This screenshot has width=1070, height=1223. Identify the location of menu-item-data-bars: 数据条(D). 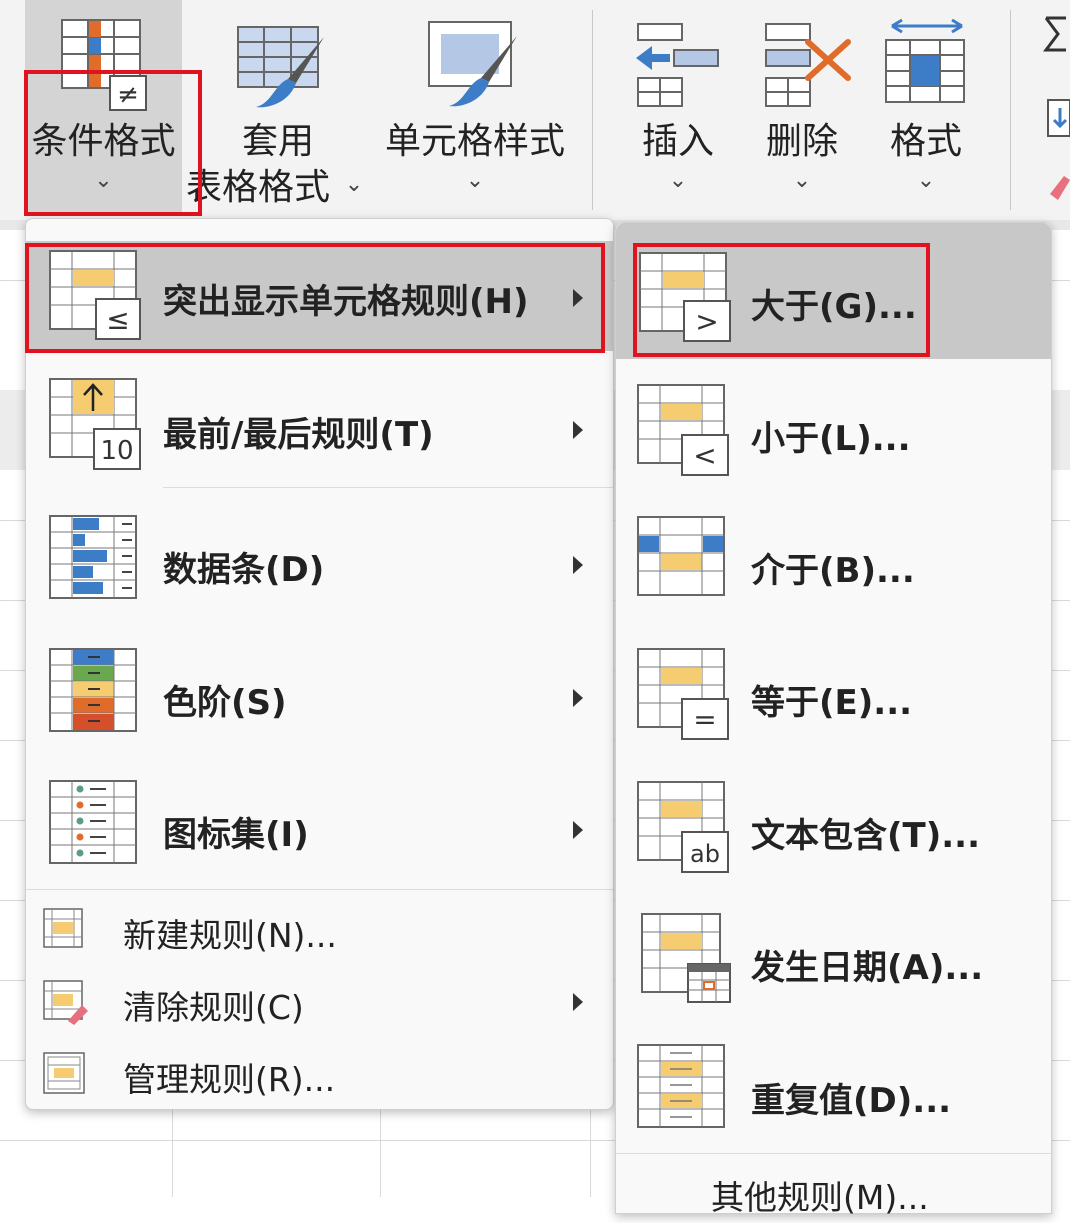
(319, 564).